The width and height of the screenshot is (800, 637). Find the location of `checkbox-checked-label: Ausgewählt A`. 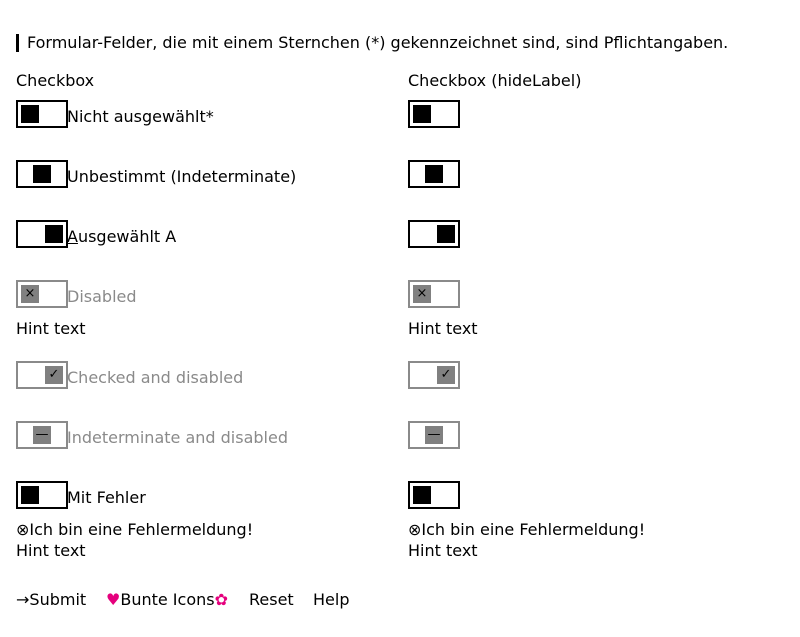

checkbox-checked-label: Ausgewählt A is located at coordinates (121, 237).